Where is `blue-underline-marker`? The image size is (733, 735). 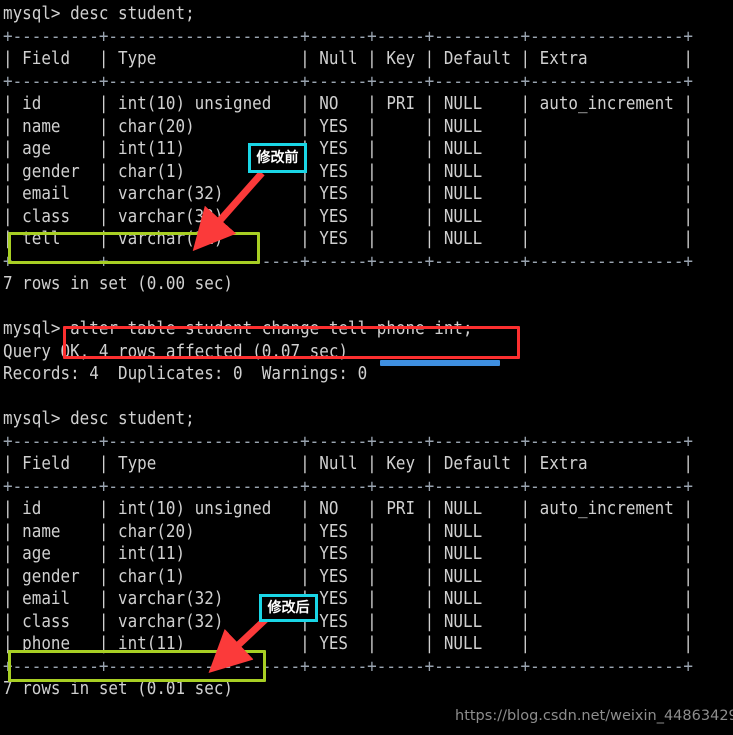 blue-underline-marker is located at coordinates (440, 363).